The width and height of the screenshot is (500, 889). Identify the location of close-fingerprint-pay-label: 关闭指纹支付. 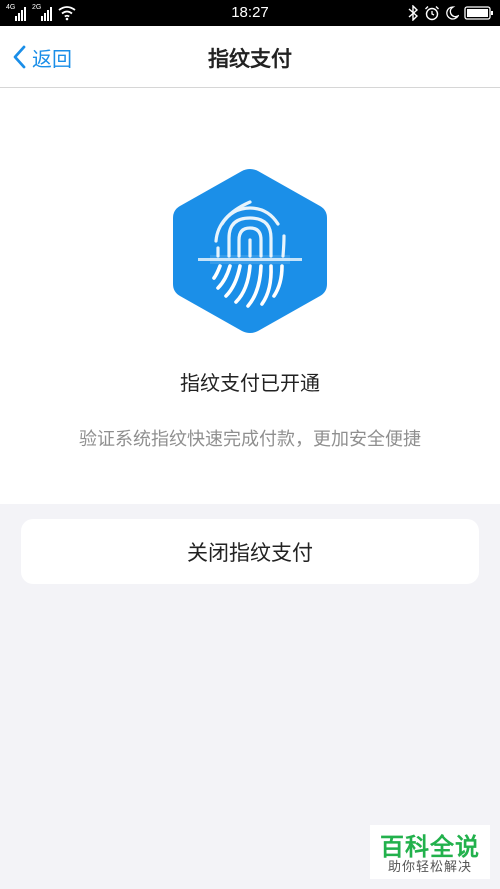
(250, 552).